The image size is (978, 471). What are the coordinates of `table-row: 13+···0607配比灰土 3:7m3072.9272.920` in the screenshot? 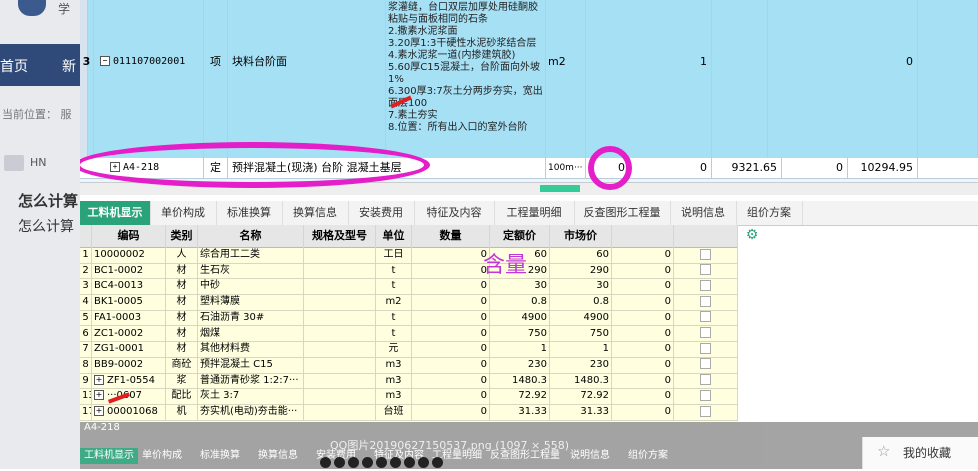 It's located at (409, 396).